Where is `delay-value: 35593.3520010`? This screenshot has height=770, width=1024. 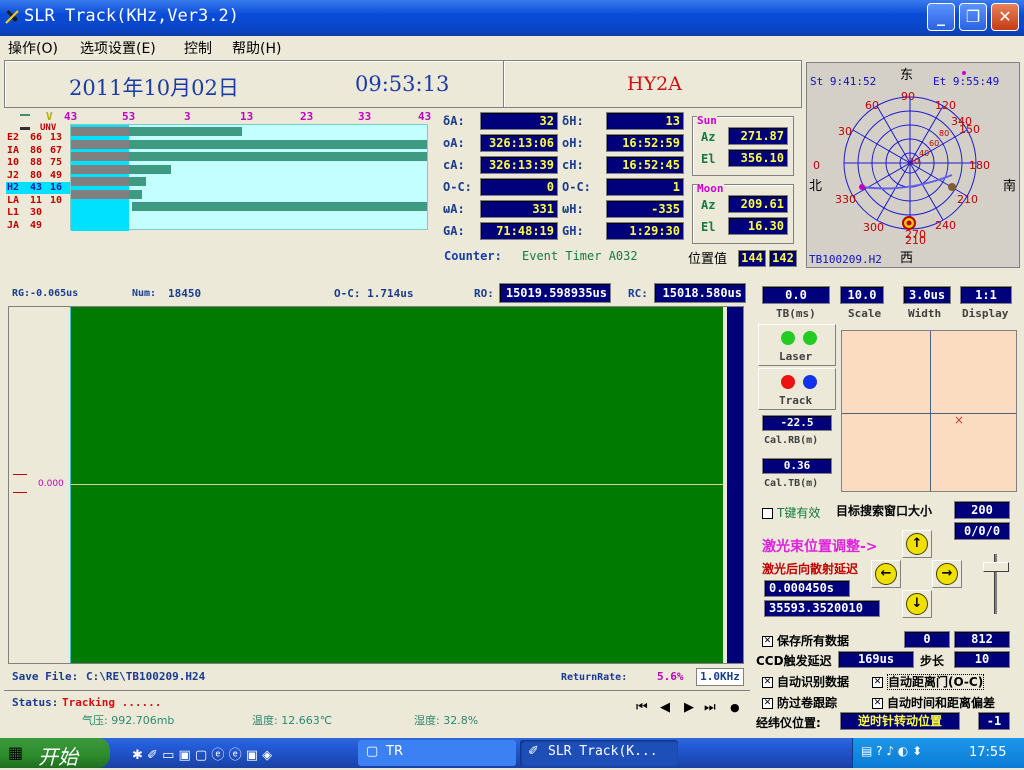
delay-value: 35593.3520010 is located at coordinates (822, 608).